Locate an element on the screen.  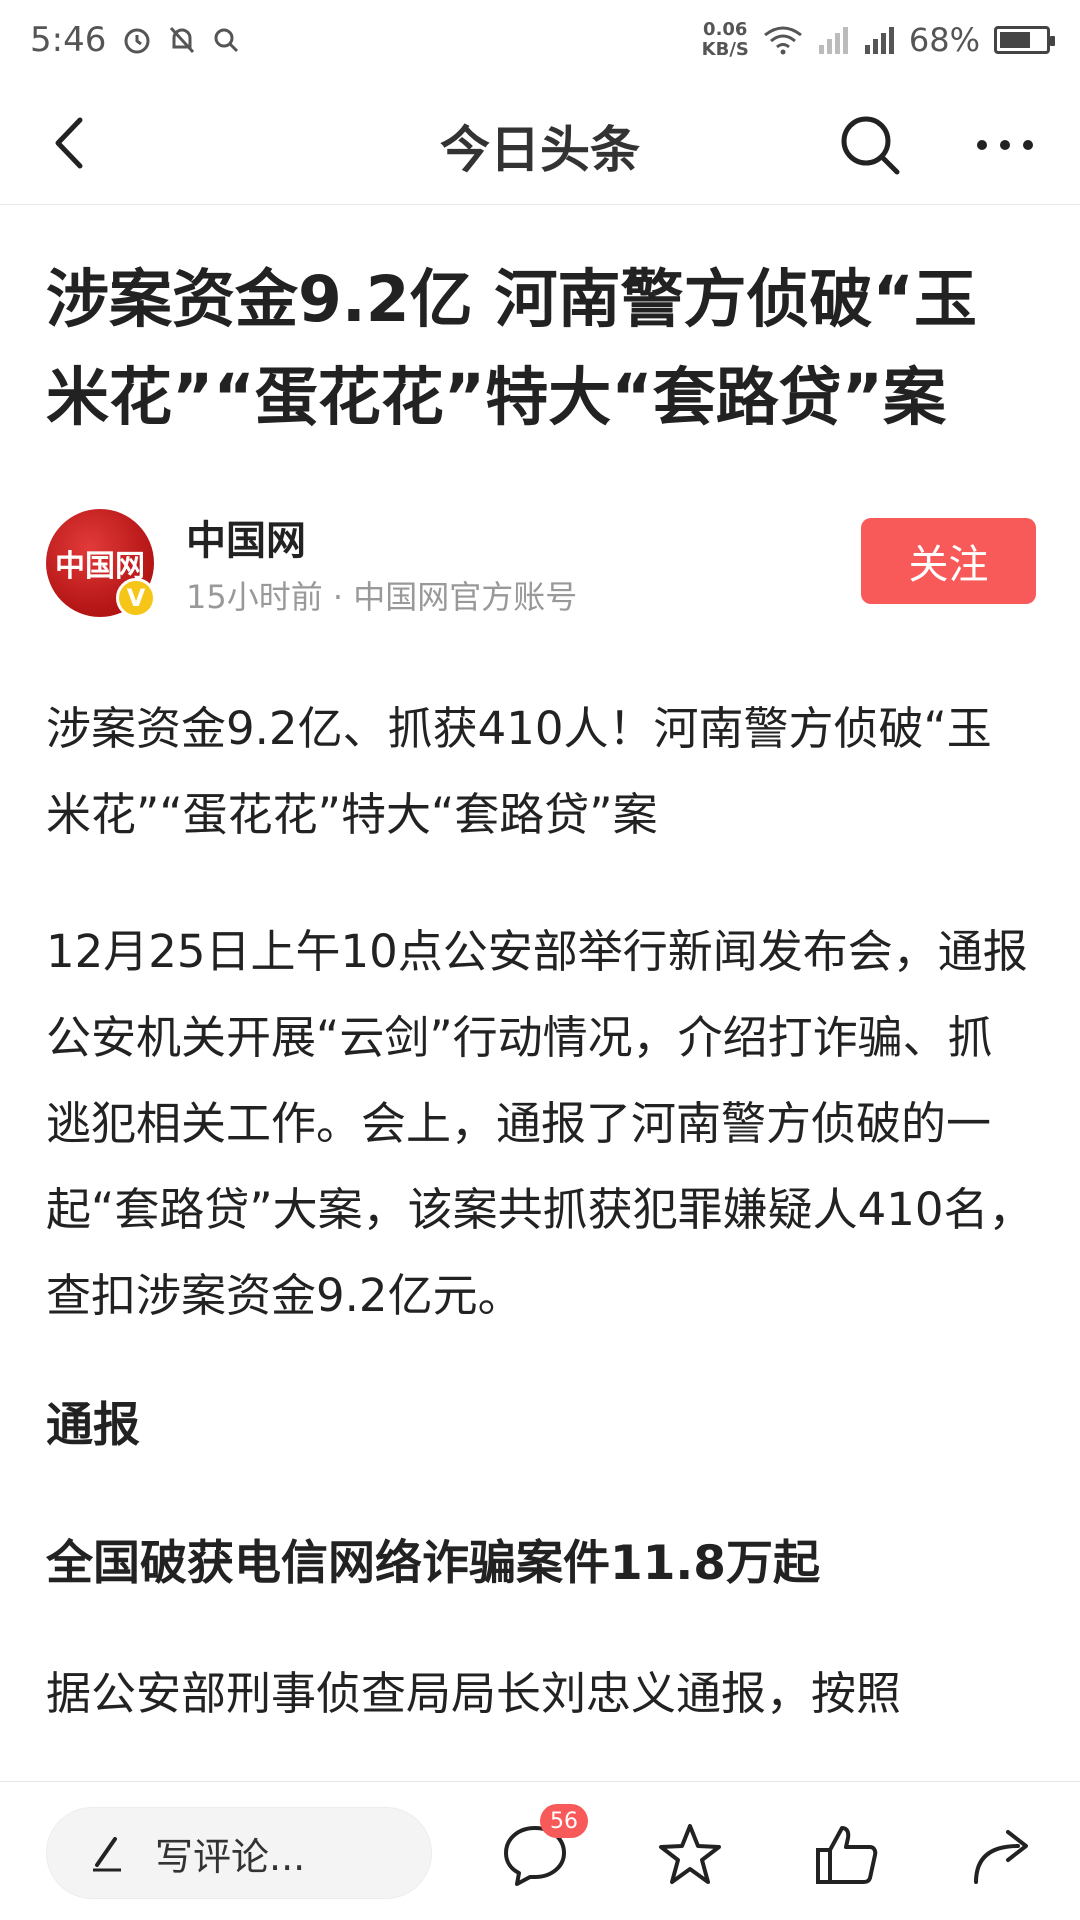
section-heading: 全国破获电信网络诈骗案件11.8万起 is located at coordinates (433, 1563).